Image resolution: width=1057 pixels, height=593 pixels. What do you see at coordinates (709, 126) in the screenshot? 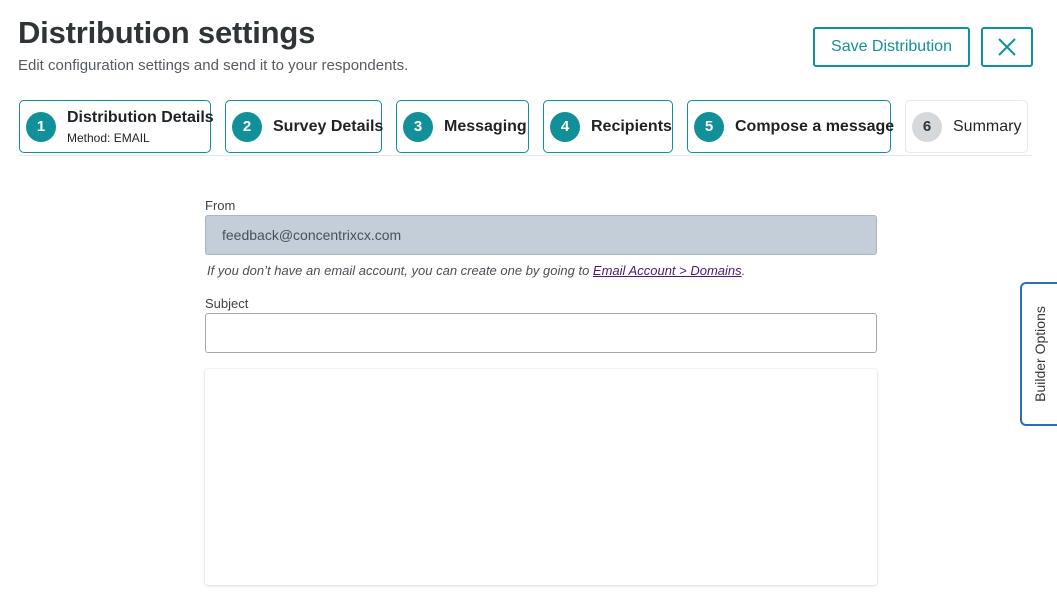
I see `step-number: 5` at bounding box center [709, 126].